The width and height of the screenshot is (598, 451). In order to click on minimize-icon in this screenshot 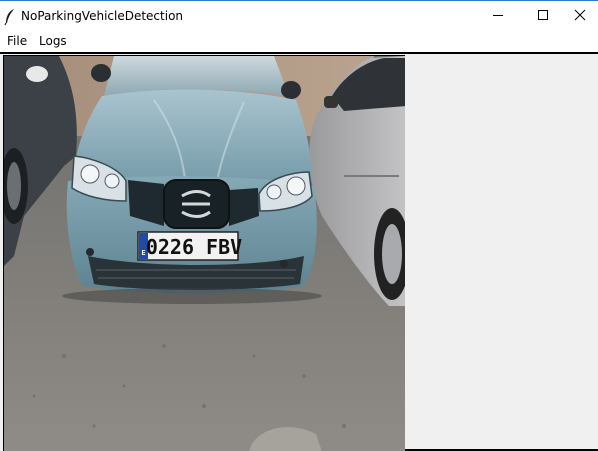, I will do `click(498, 16)`.